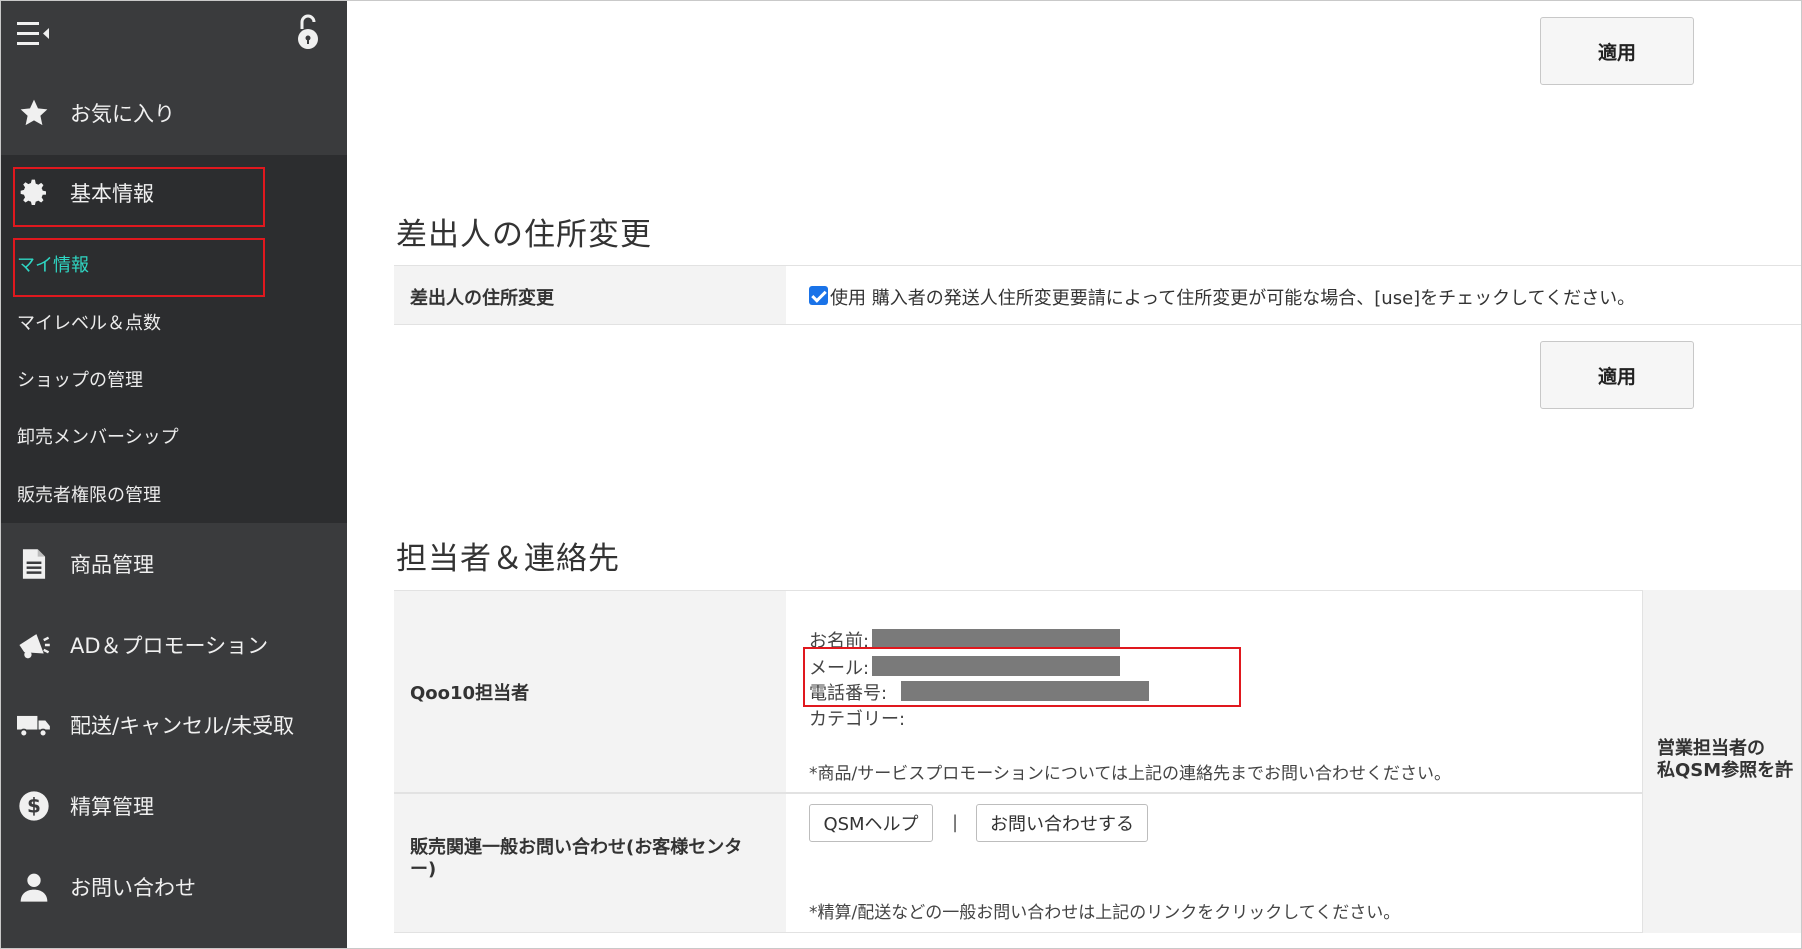 This screenshot has height=949, width=1802. What do you see at coordinates (112, 194) in the screenshot?
I see `sidebar-item-label: 基本情報` at bounding box center [112, 194].